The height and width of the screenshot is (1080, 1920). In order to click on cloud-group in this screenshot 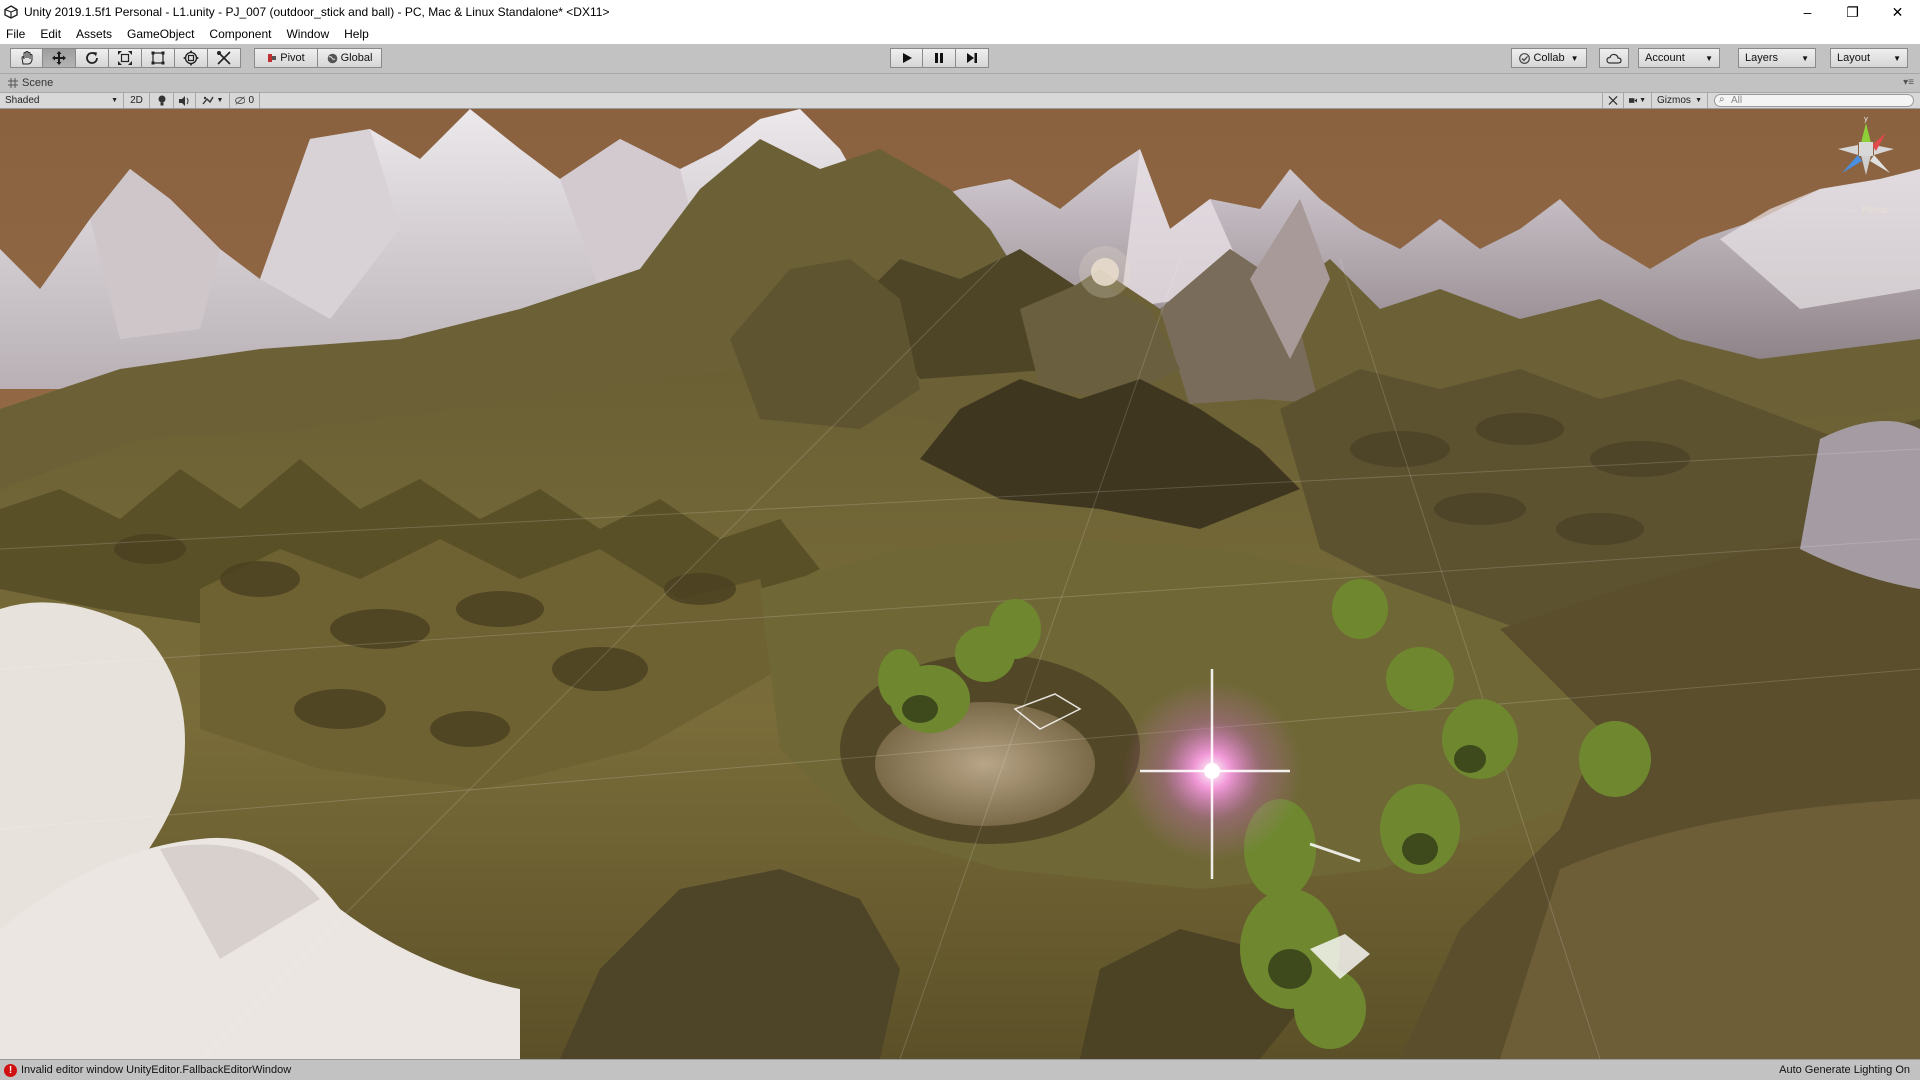, I will do `click(1614, 58)`.